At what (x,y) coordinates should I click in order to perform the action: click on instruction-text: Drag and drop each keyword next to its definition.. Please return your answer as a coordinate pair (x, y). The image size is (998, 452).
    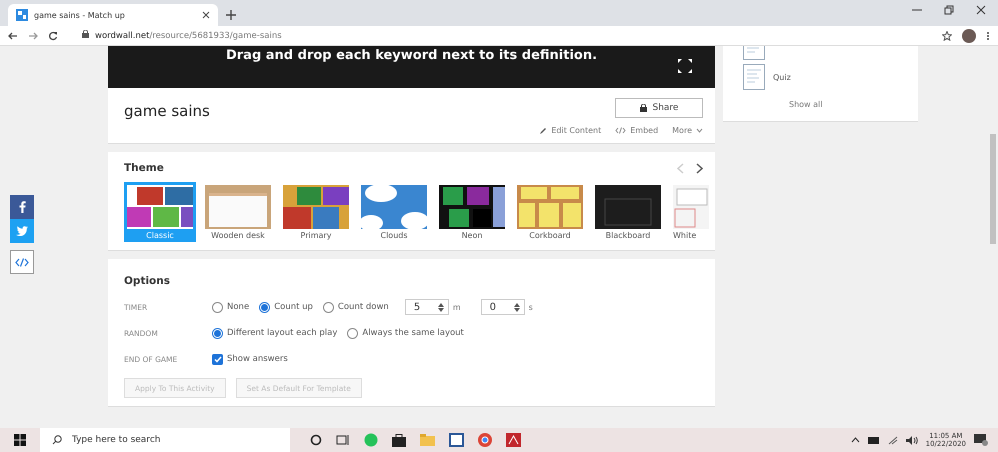
    Looking at the image, I should click on (412, 56).